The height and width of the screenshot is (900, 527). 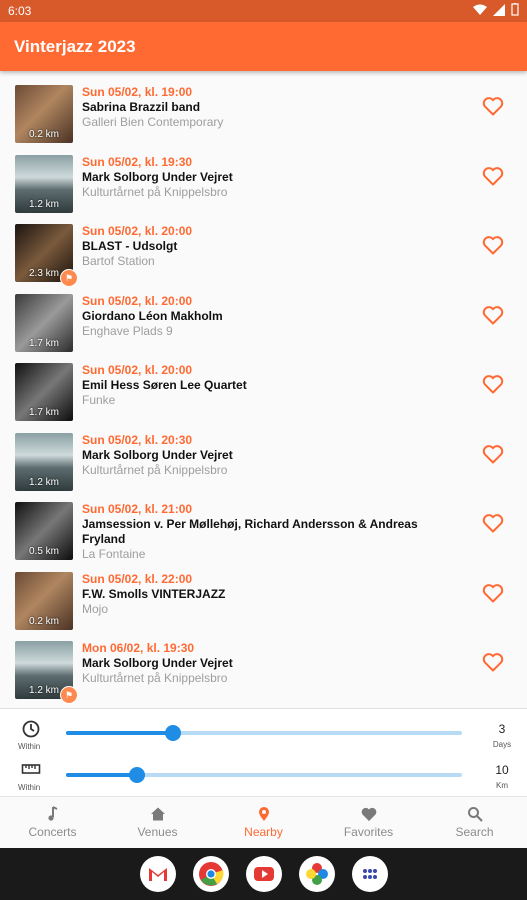 I want to click on app-drawer-icon, so click(x=370, y=874).